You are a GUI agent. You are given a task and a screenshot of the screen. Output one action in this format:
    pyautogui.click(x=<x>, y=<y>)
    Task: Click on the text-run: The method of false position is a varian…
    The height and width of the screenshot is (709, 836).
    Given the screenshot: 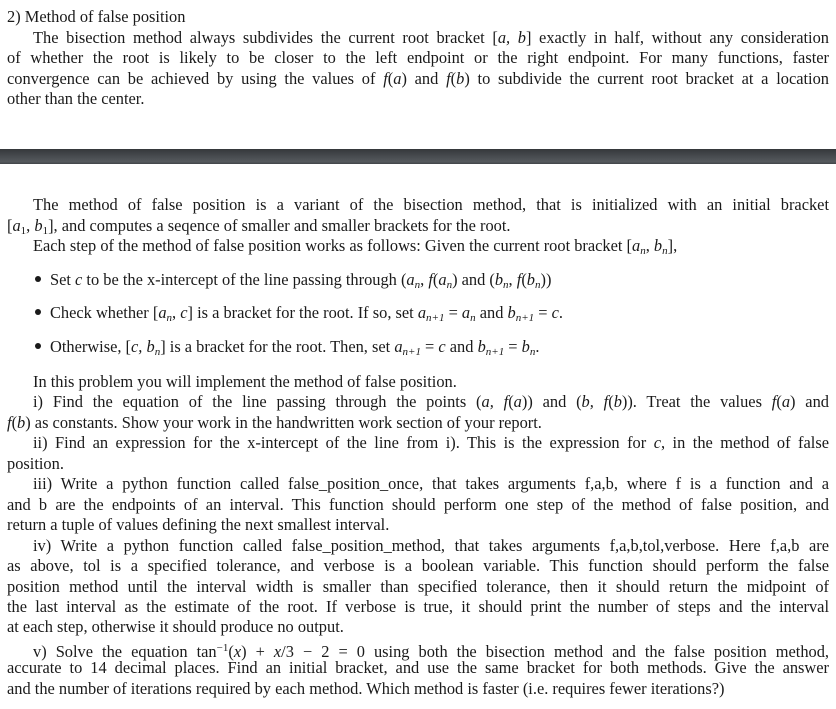 What is the action you would take?
    pyautogui.click(x=431, y=204)
    